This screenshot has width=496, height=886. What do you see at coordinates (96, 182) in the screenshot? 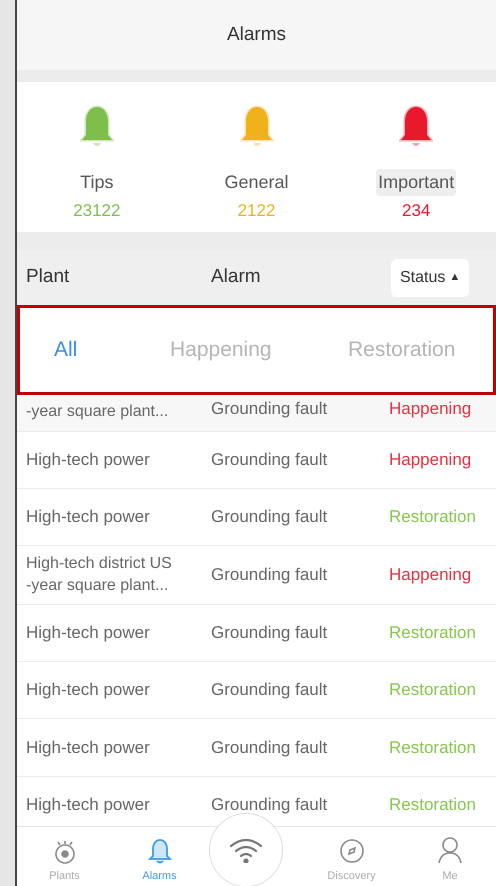
I see `category-label: Tips` at bounding box center [96, 182].